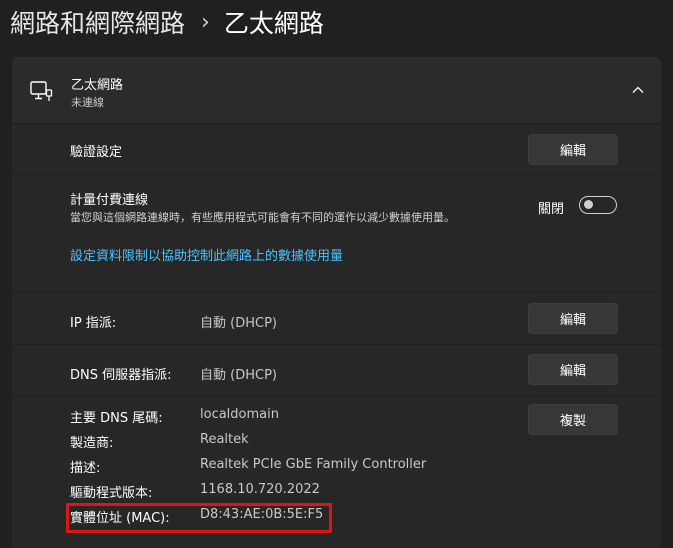  I want to click on ethernet-header: 乙太網路 未連線, so click(336, 90).